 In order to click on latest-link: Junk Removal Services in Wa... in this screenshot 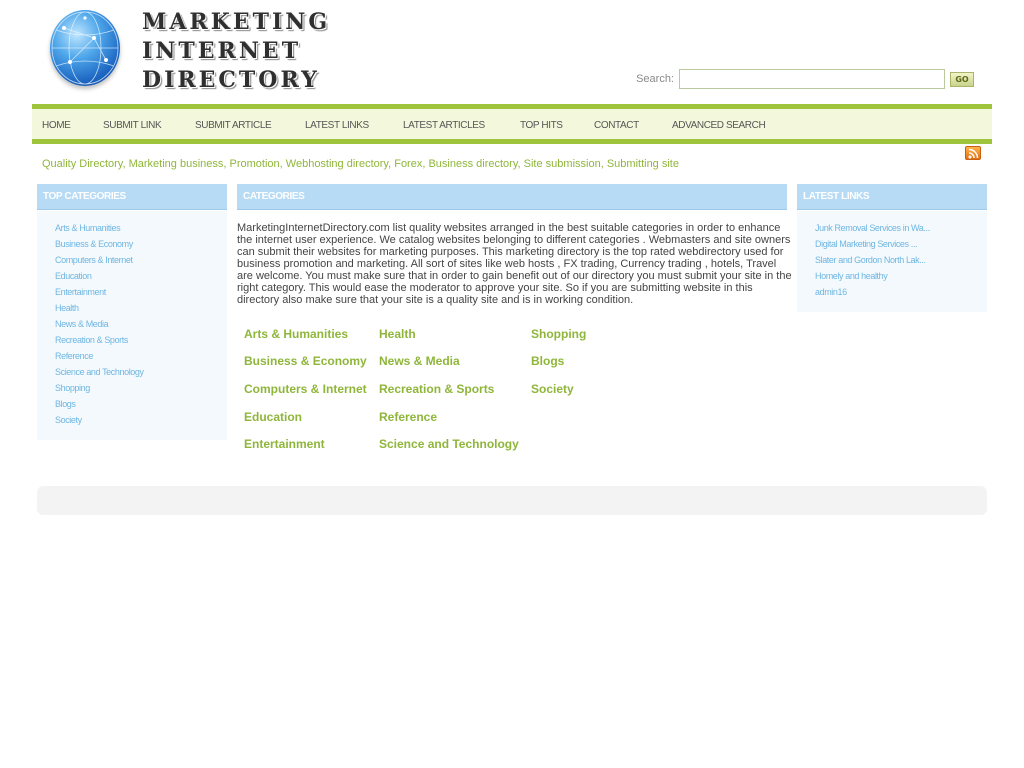, I will do `click(872, 228)`.